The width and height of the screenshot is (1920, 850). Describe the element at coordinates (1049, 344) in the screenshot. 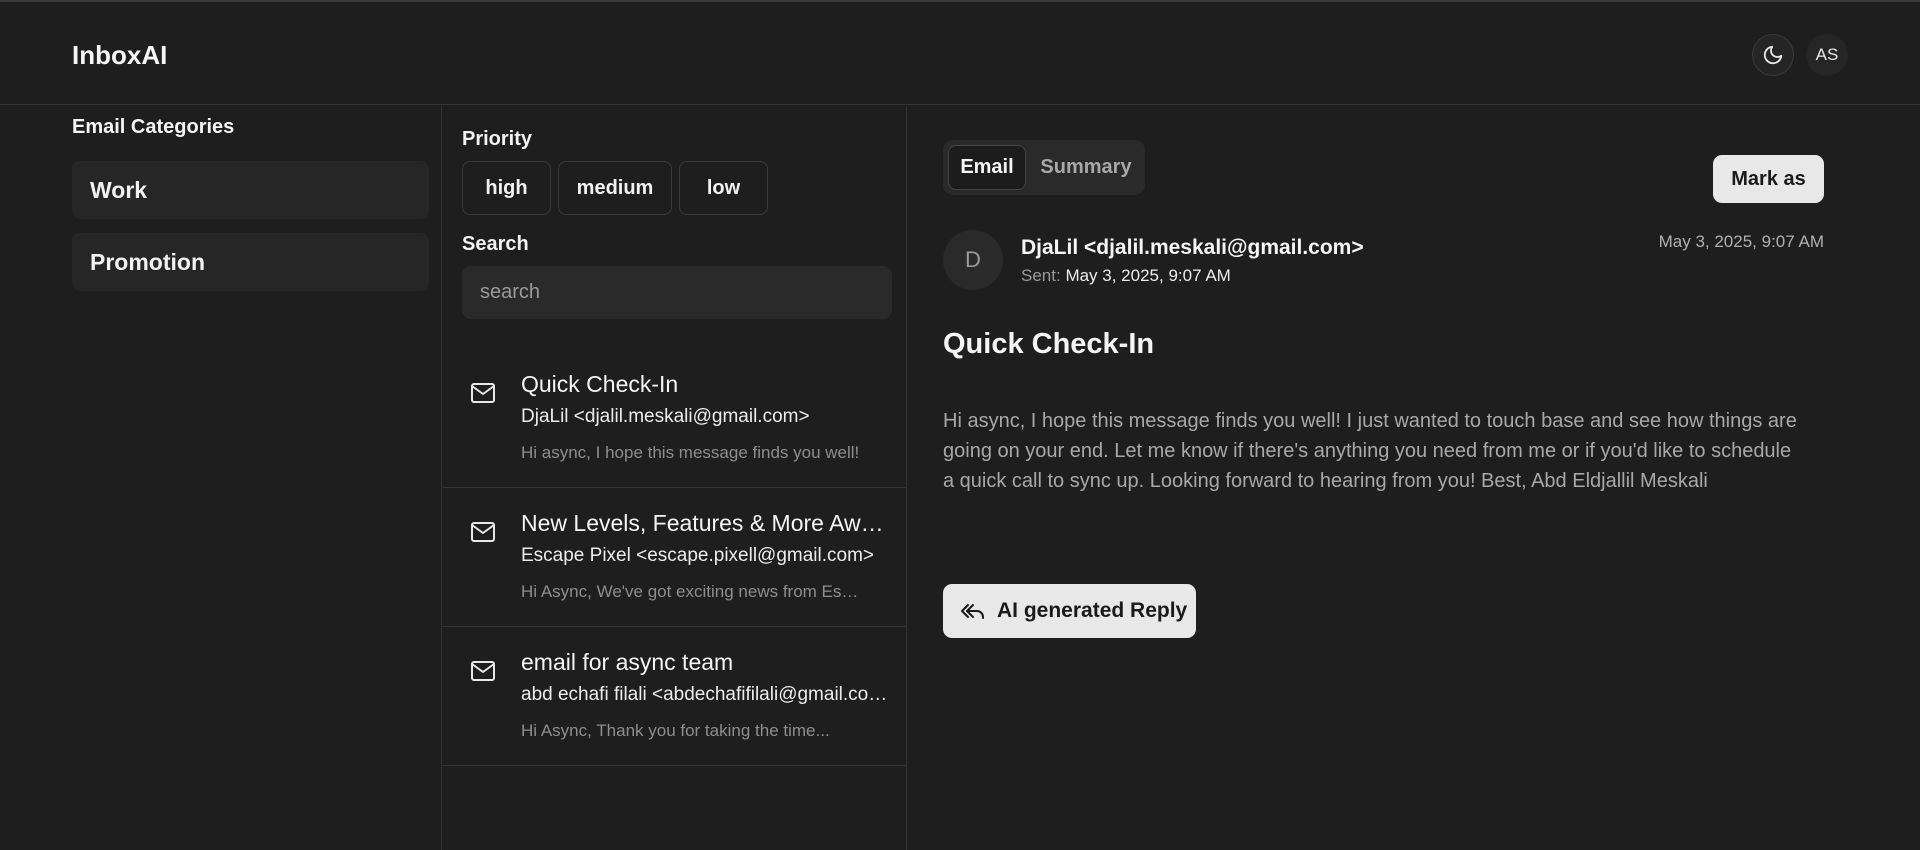

I see `email-title: Quick Check-In` at that location.